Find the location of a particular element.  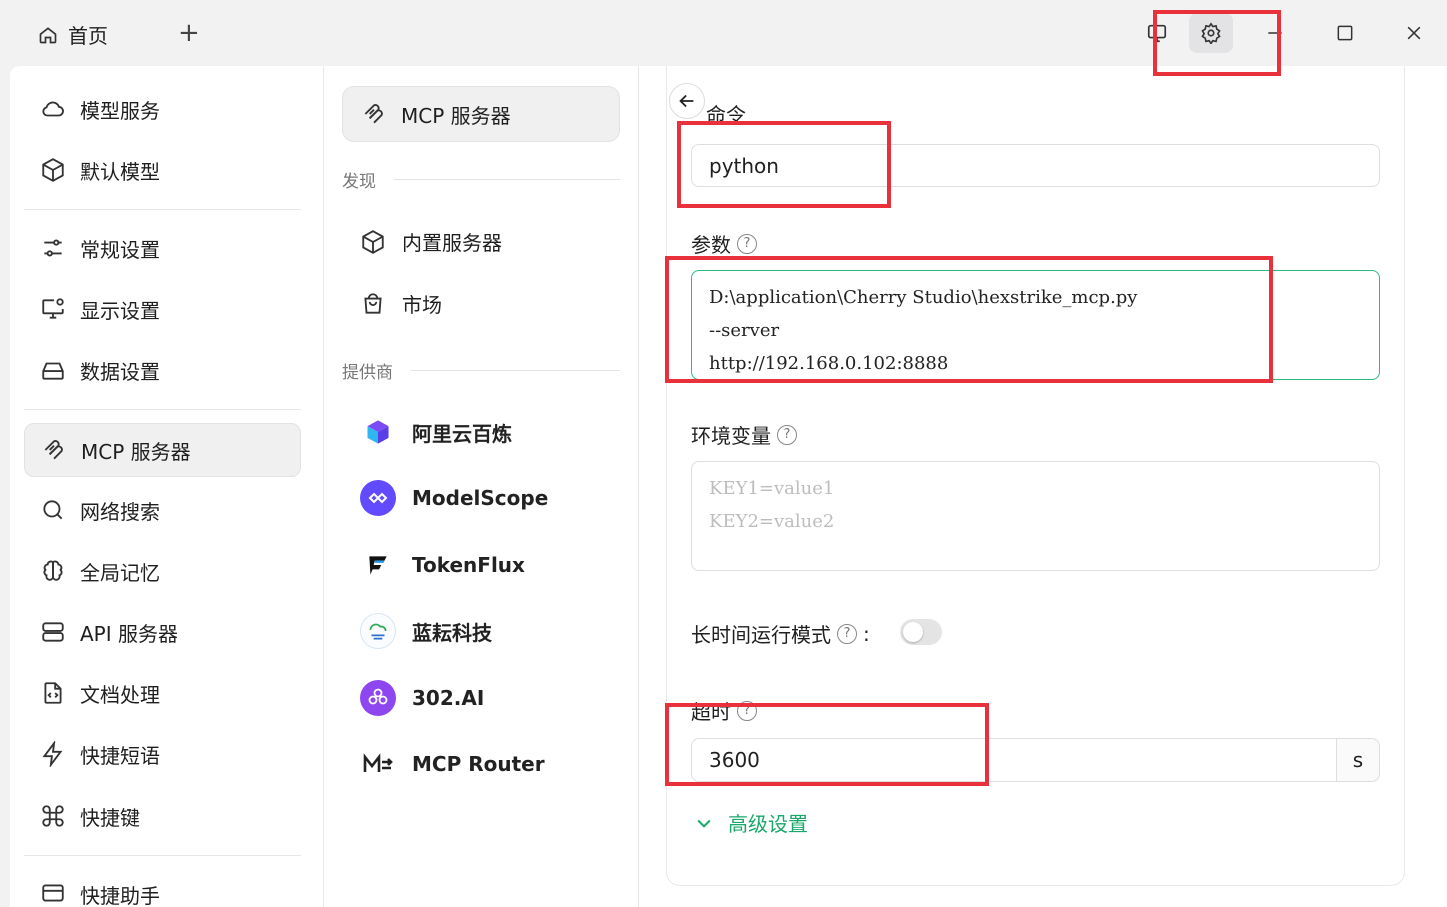

provider-bailian: 阿里云百炼 is located at coordinates (436, 432).